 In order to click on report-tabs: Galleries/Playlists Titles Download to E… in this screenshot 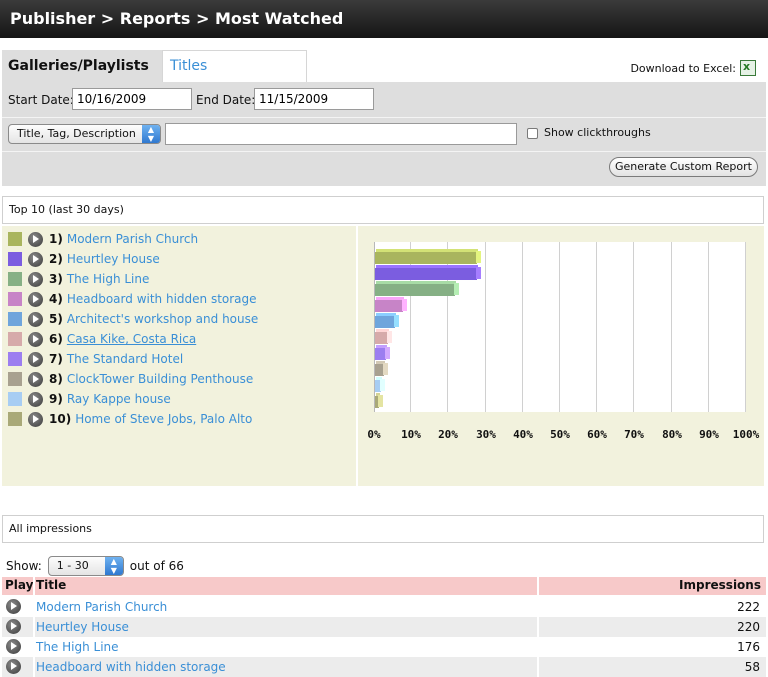, I will do `click(384, 64)`.